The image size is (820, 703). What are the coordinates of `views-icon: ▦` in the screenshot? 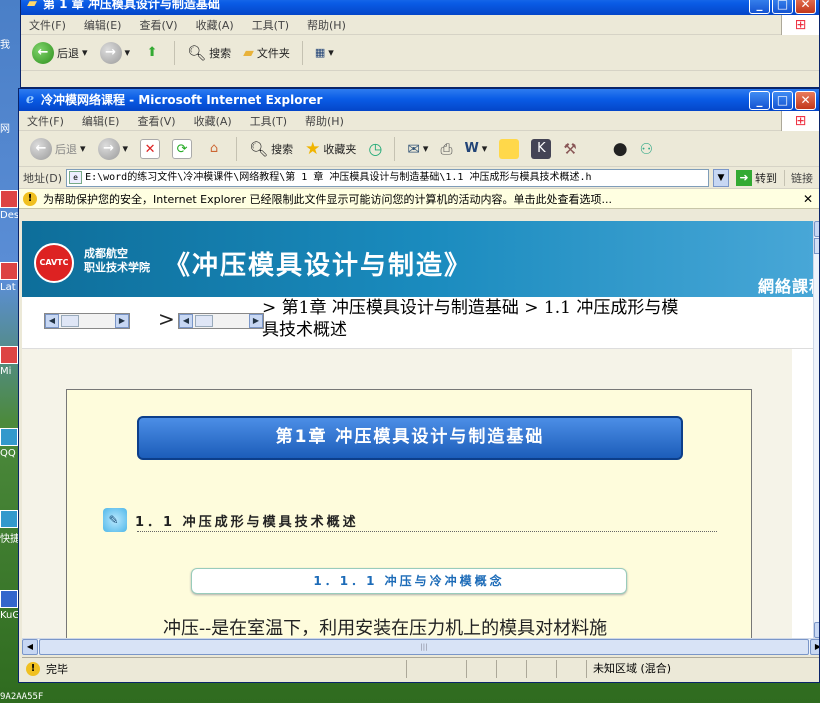 It's located at (320, 52).